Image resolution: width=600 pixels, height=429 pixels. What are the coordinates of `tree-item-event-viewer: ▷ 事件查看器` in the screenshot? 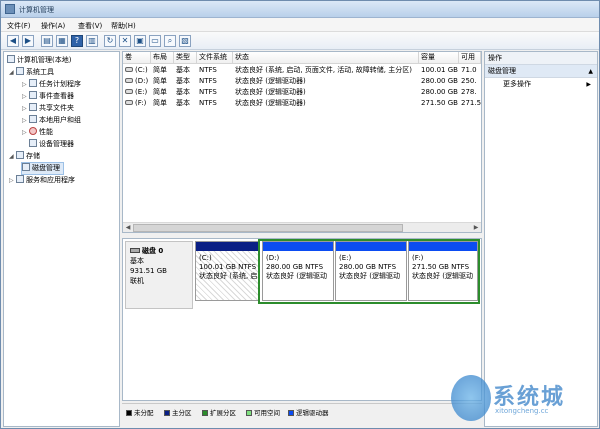 It's located at (48, 96).